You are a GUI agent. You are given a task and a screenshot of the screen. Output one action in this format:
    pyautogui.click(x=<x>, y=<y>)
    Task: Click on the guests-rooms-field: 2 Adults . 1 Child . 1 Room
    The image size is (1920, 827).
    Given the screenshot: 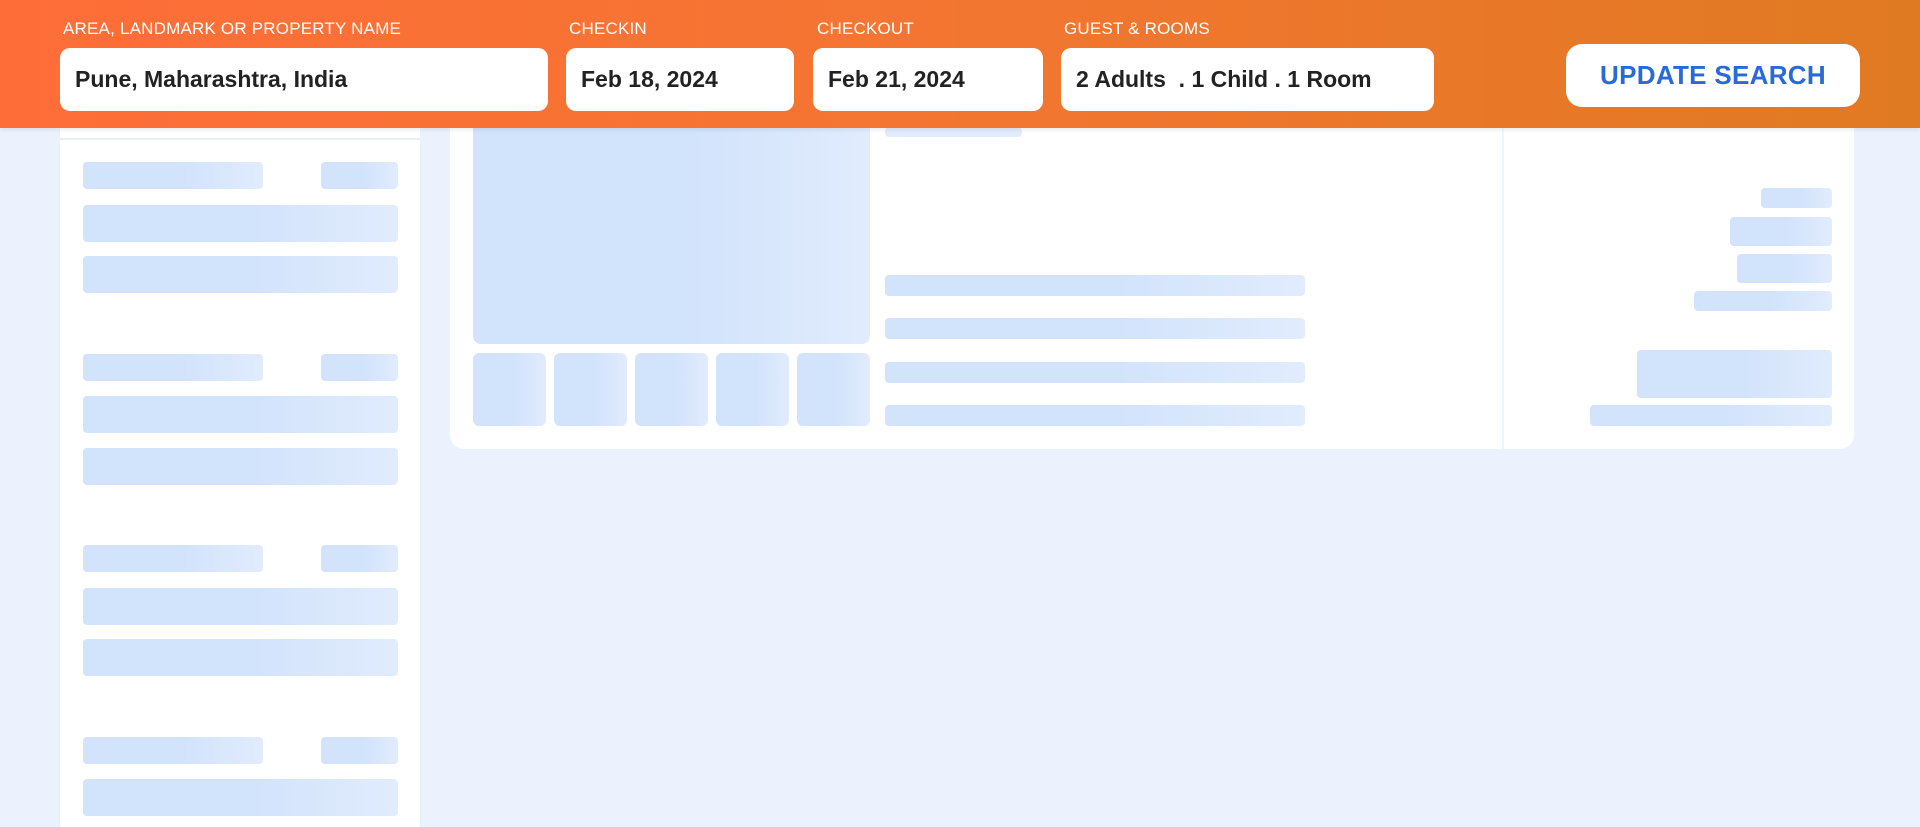 What is the action you would take?
    pyautogui.click(x=1247, y=79)
    